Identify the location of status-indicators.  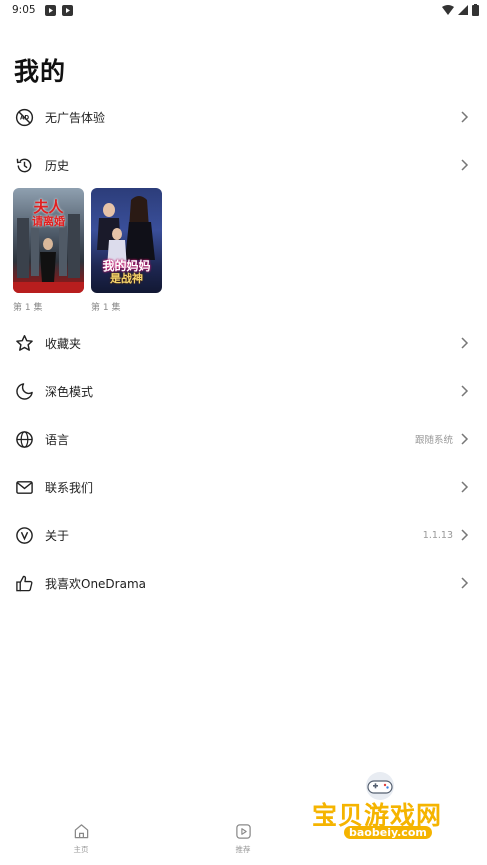
(460, 10).